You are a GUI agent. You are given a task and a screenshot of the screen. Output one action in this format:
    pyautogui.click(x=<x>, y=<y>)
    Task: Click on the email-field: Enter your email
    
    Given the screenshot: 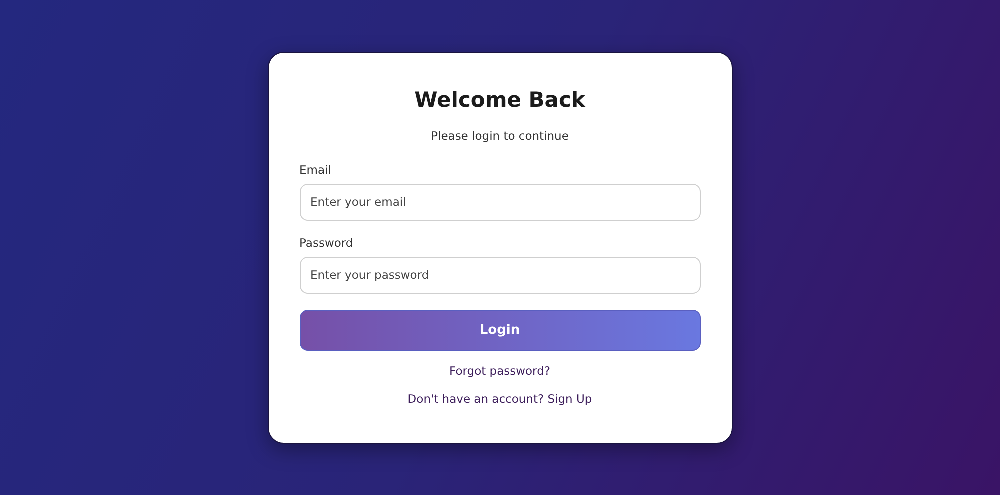 What is the action you would take?
    pyautogui.click(x=500, y=202)
    